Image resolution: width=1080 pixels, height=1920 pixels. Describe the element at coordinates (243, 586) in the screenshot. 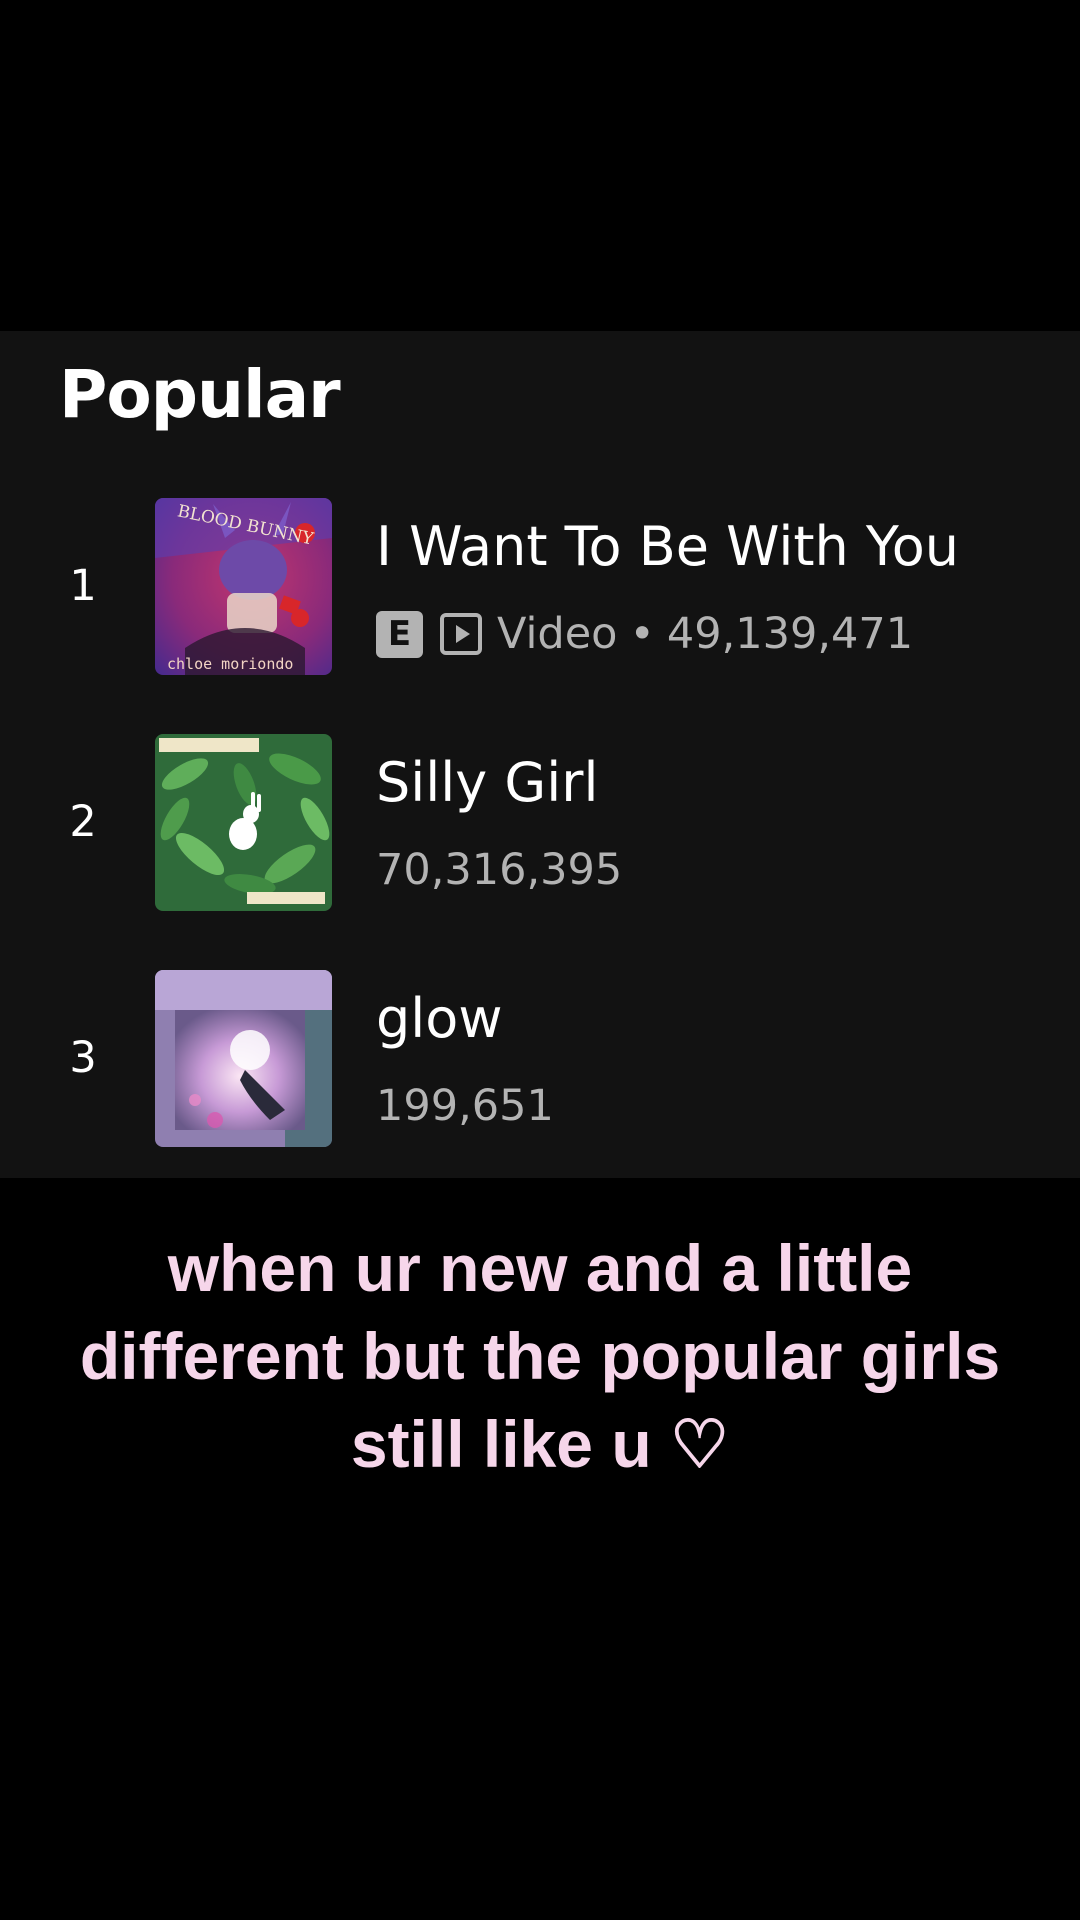

I see `album-cover-icon: BLOOD BUNNY chloe moriondo` at that location.